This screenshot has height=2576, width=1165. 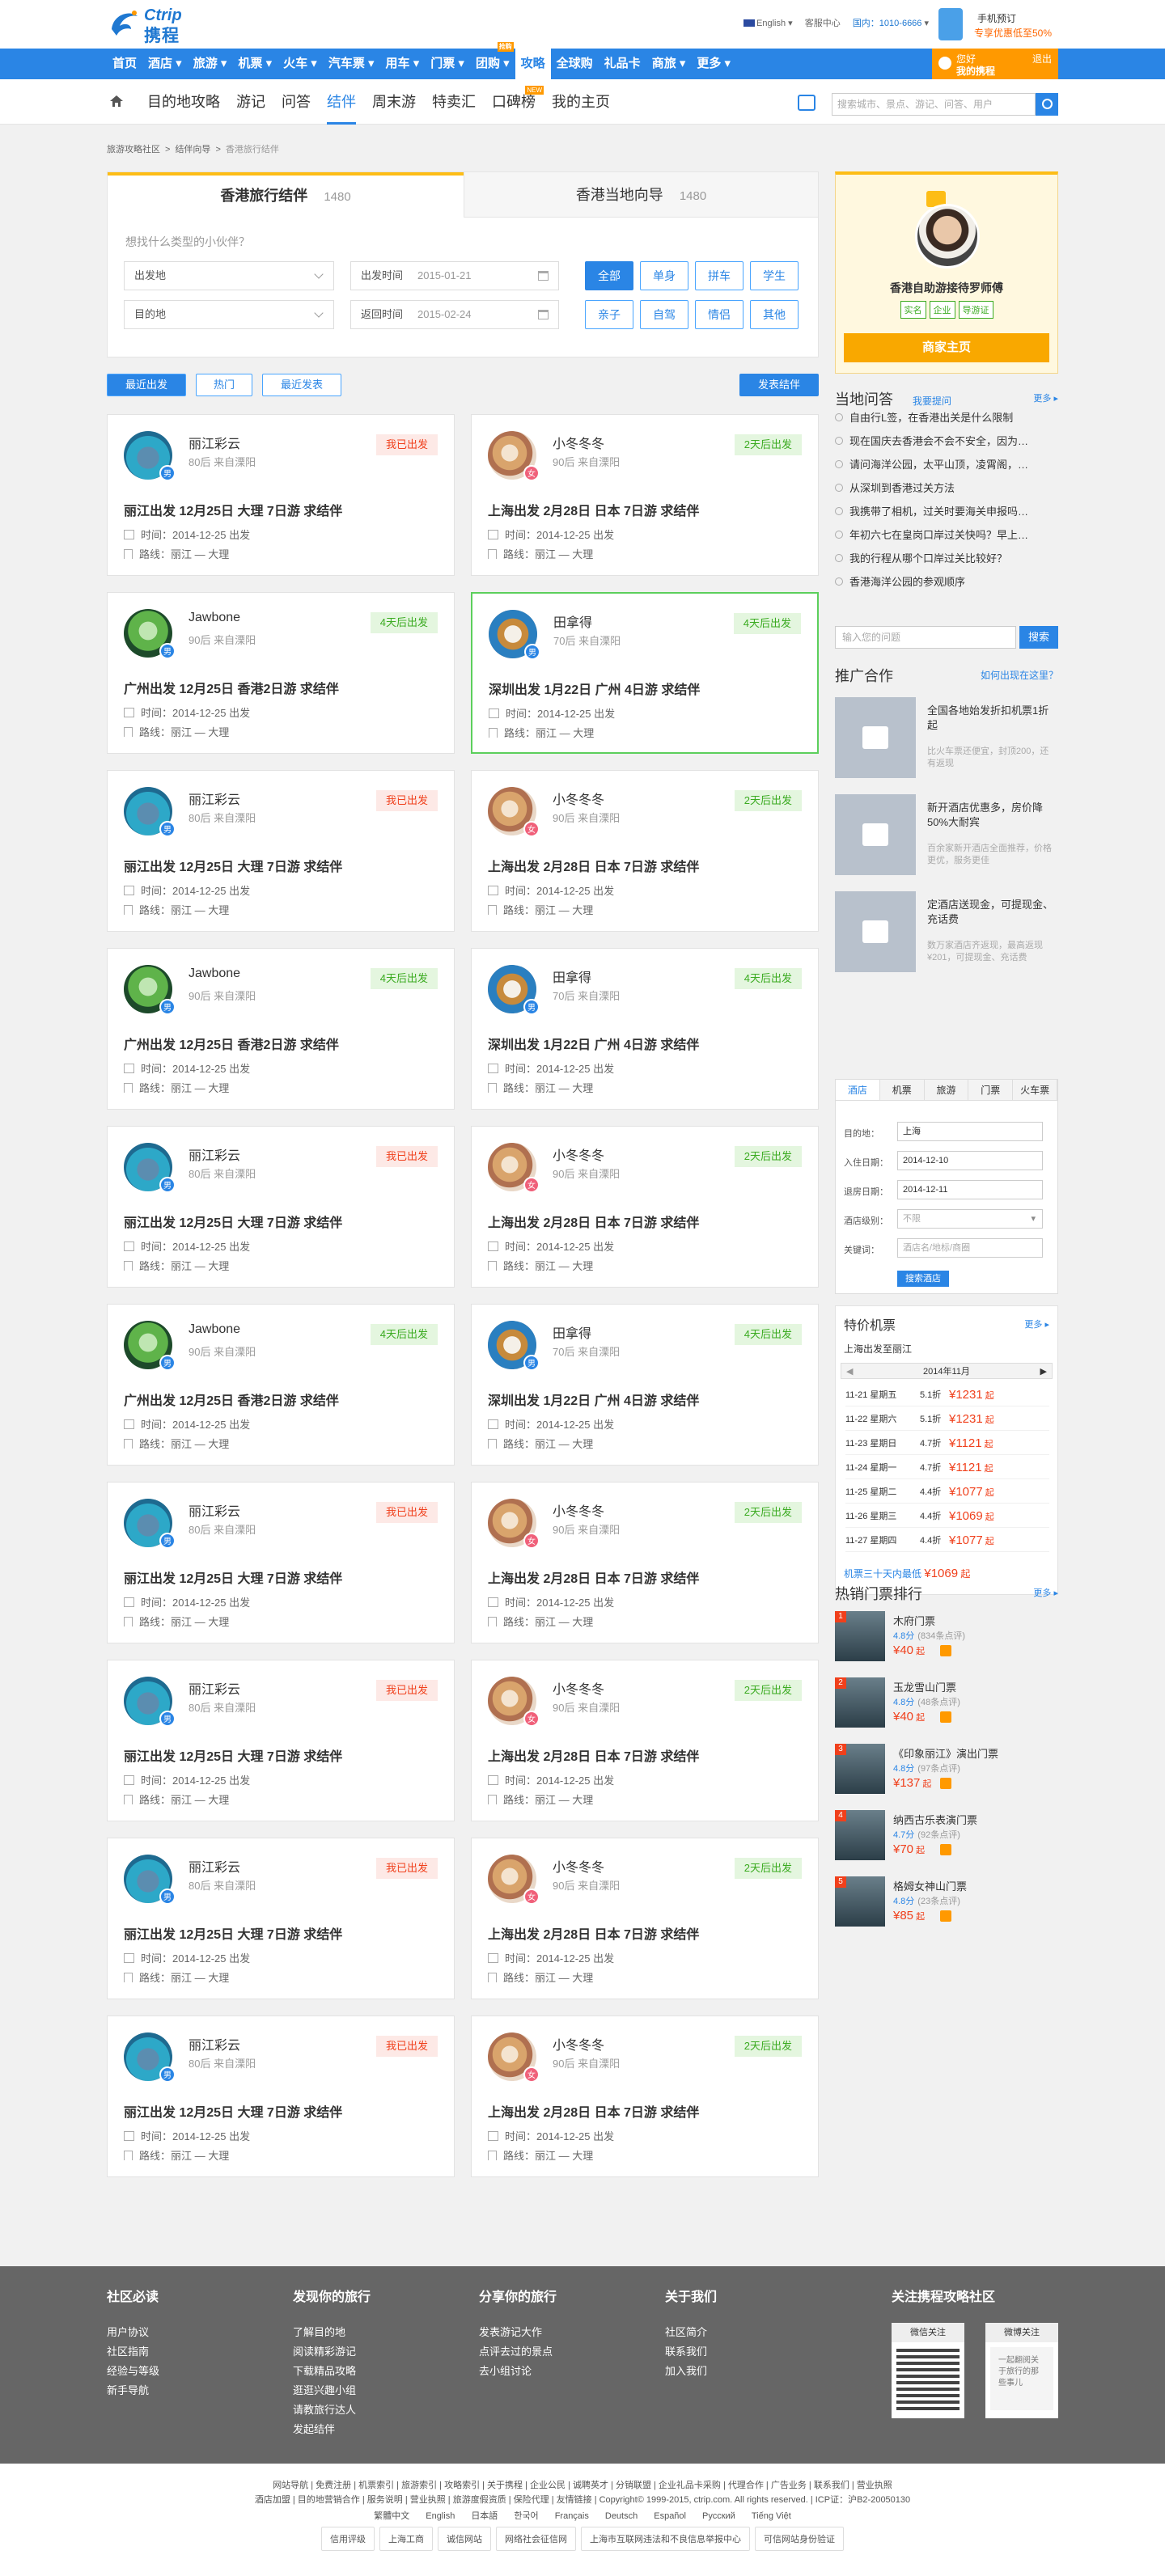 I want to click on breadcrumb-partners: 结伴向导, so click(x=193, y=150).